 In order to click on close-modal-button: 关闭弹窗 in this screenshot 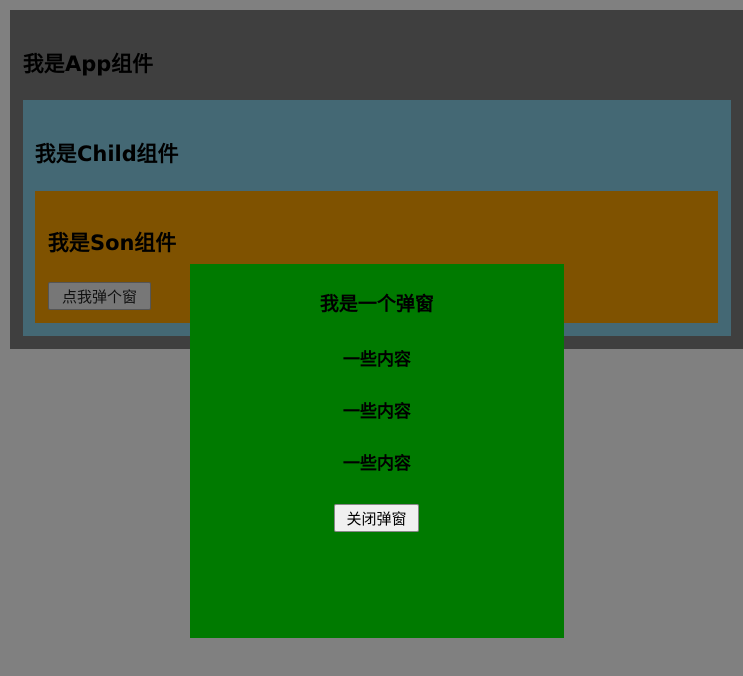, I will do `click(376, 518)`.